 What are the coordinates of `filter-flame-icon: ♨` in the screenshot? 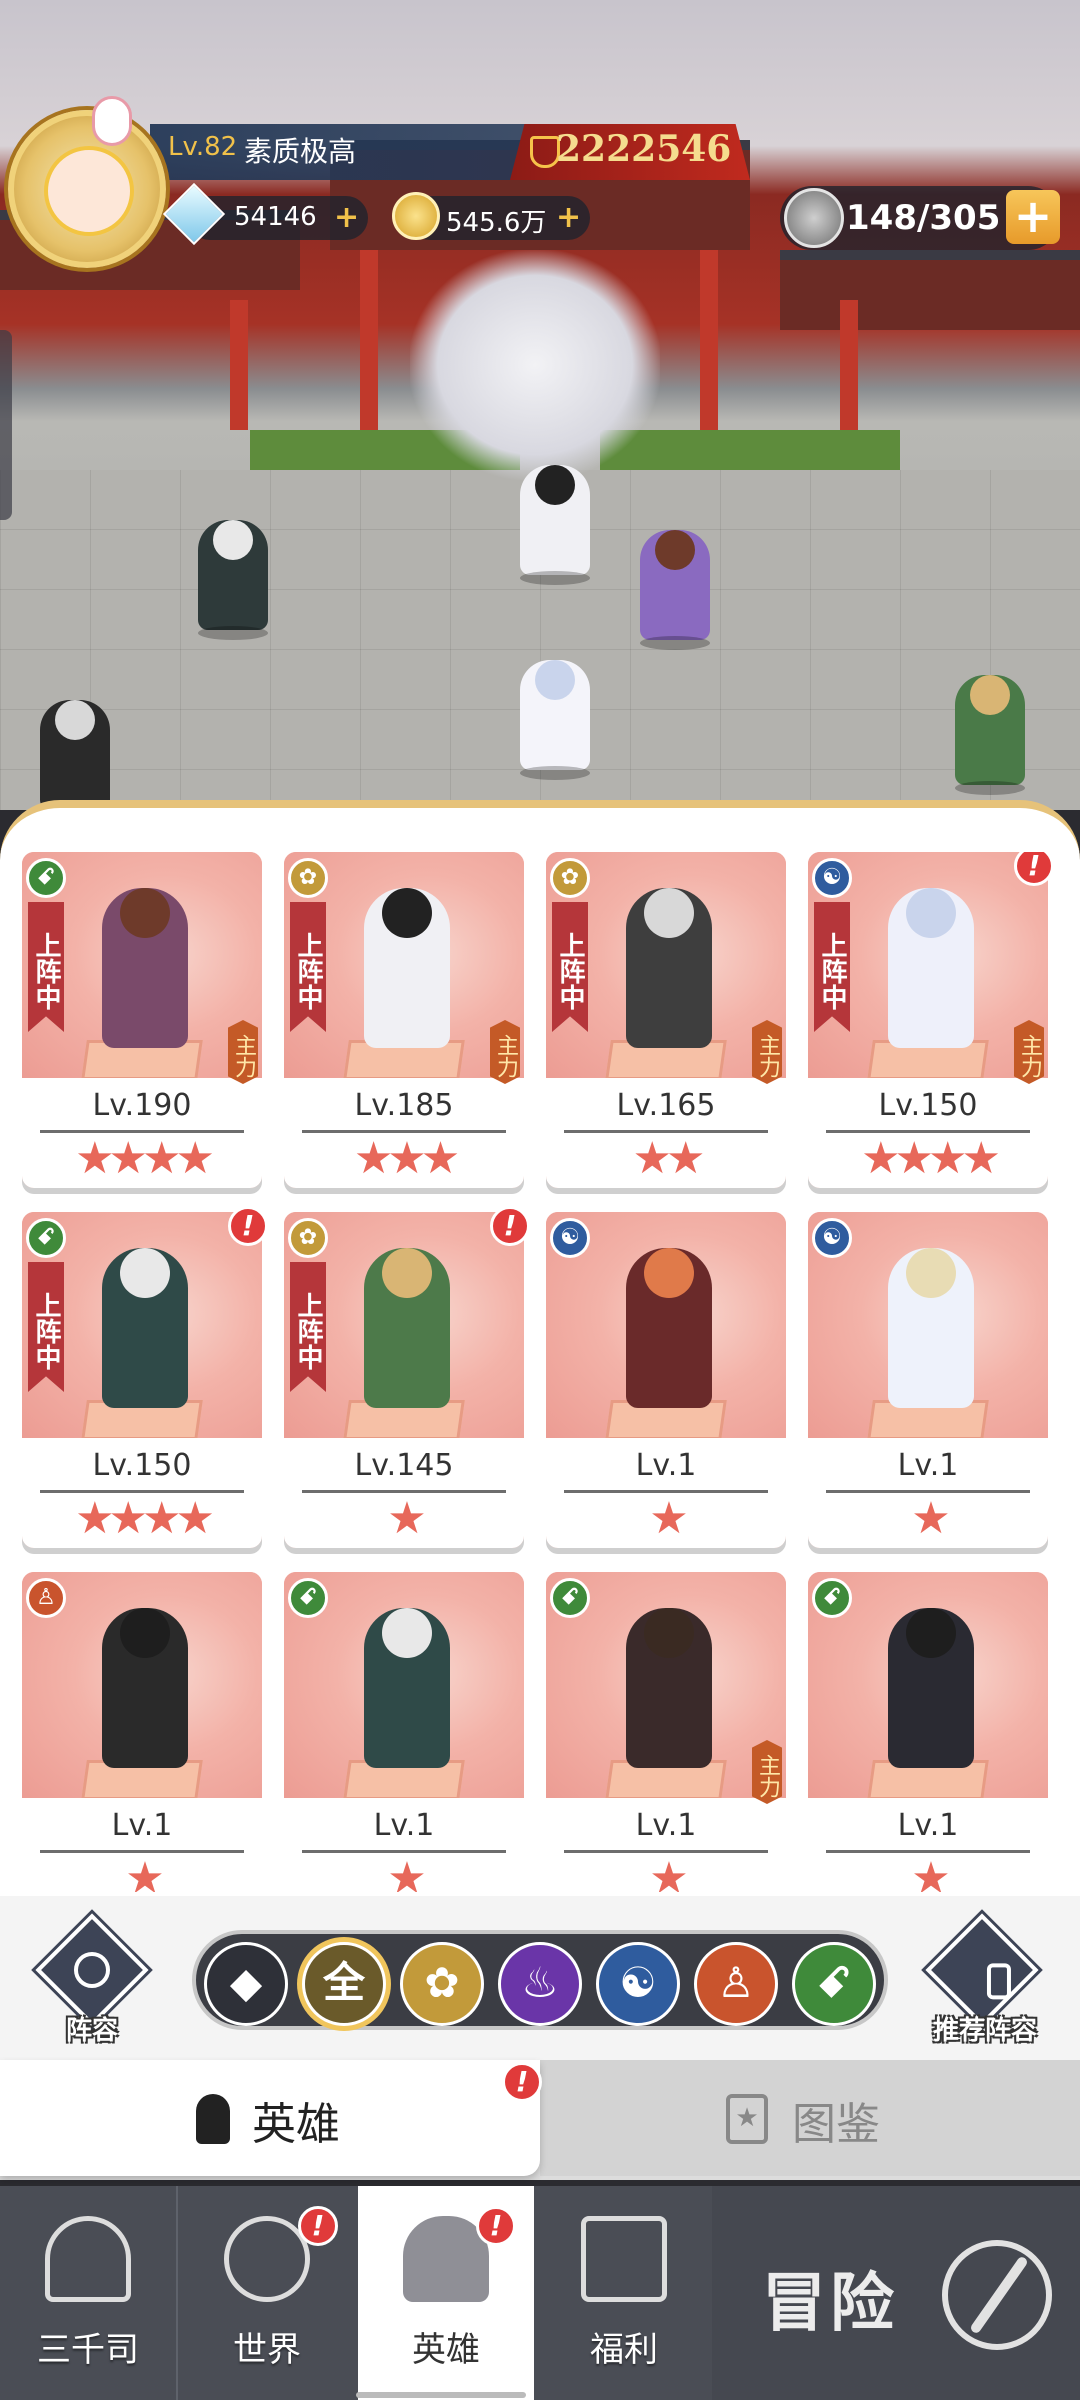 It's located at (540, 1984).